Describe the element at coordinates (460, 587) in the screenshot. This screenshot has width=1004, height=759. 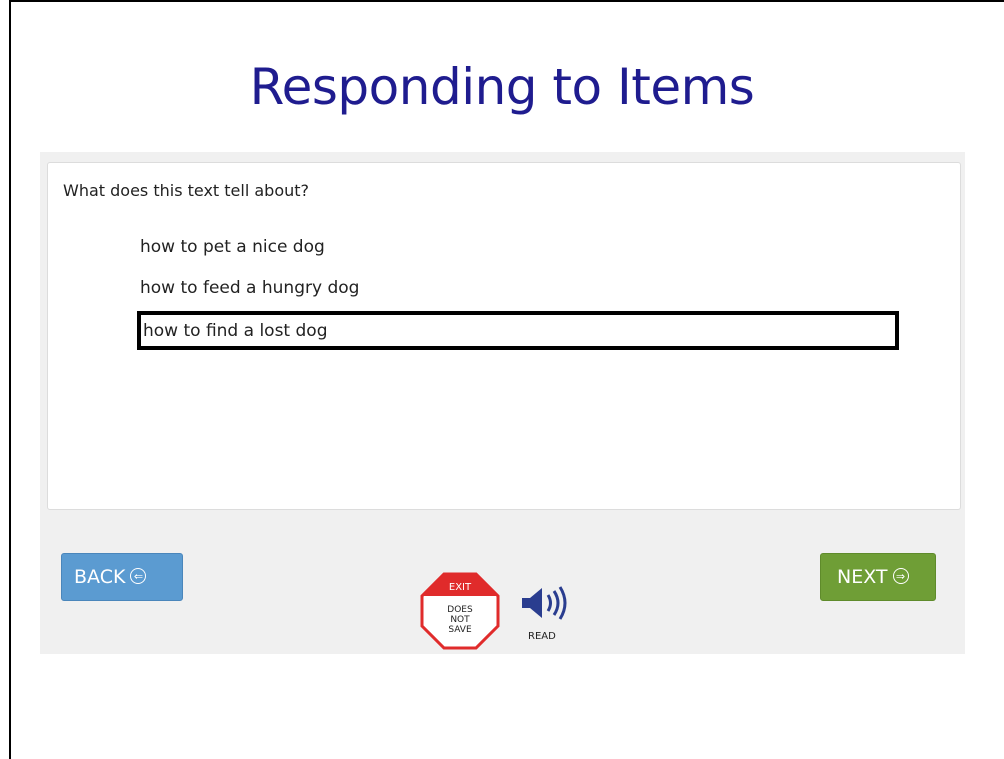
I see `exit-label: EXIT` at that location.